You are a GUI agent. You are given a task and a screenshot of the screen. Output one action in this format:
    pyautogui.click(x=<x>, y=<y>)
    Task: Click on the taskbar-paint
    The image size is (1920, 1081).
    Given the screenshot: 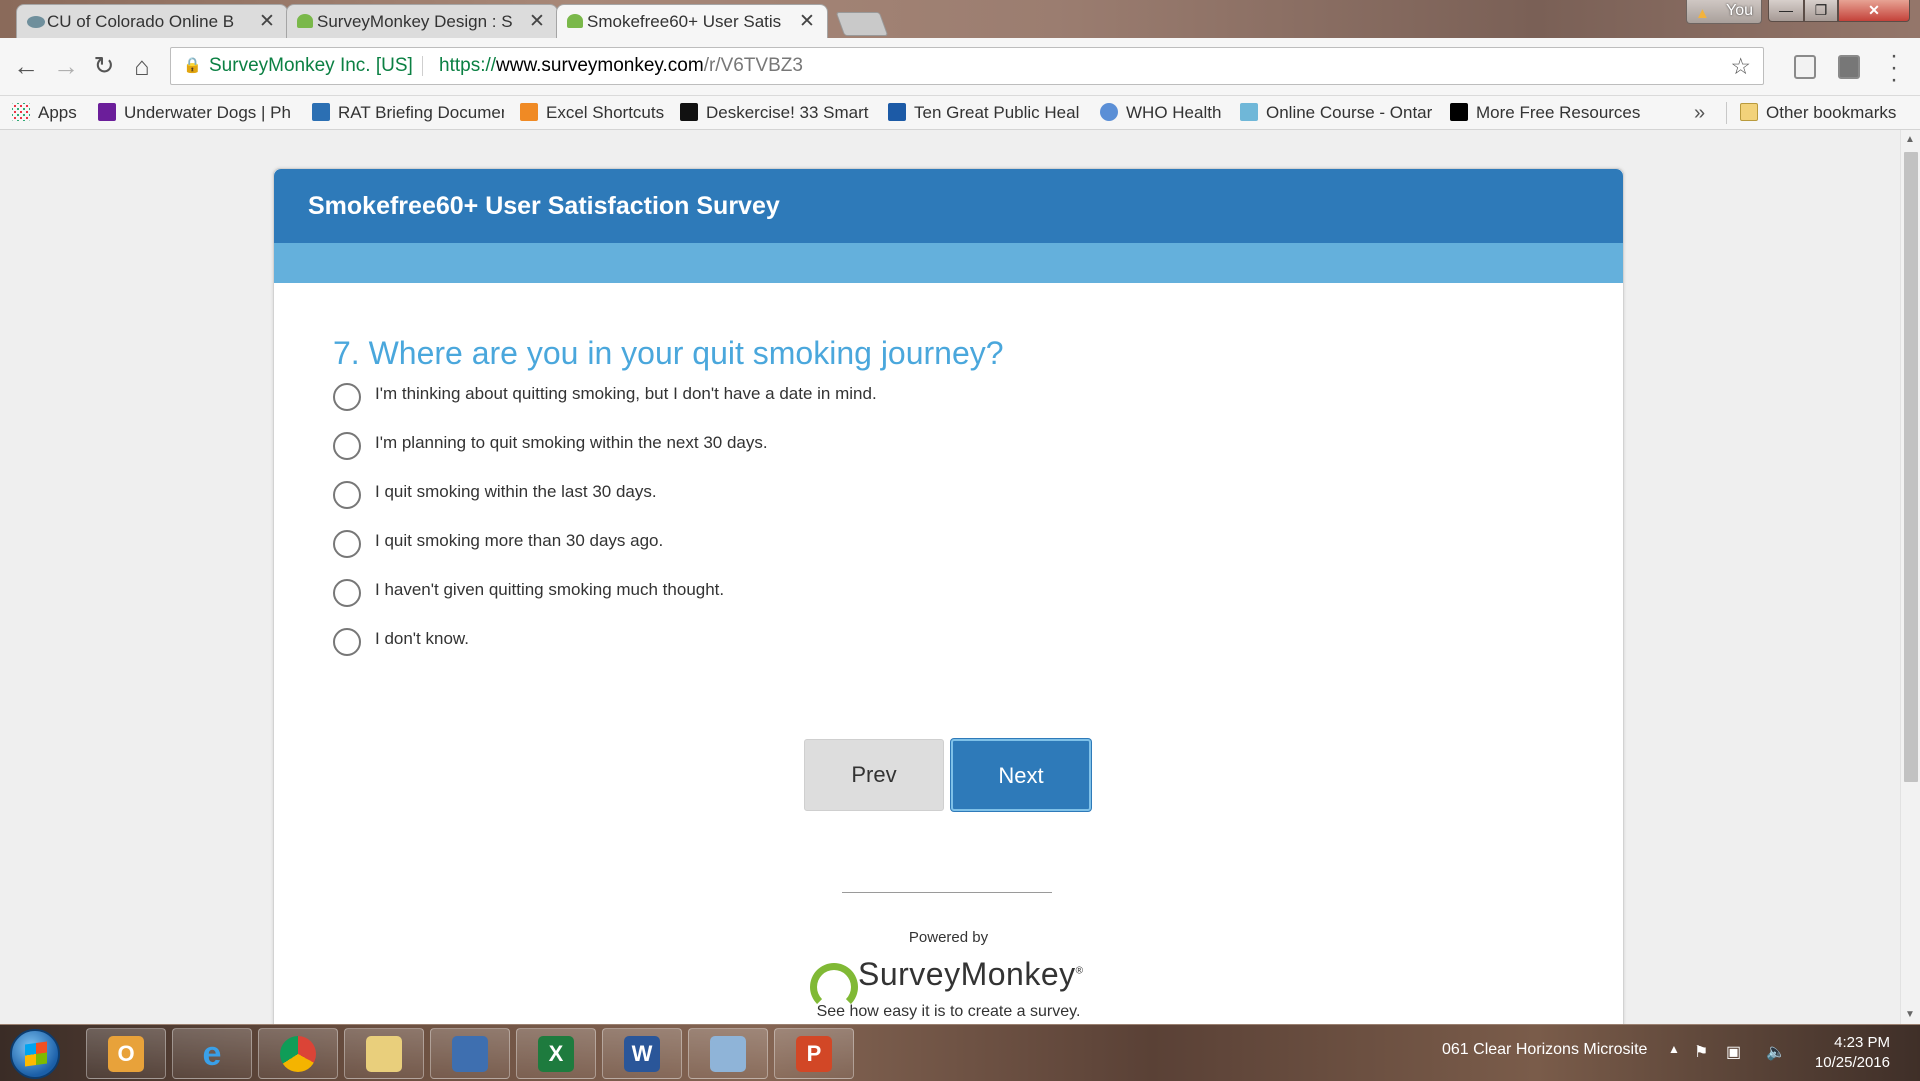 What is the action you would take?
    pyautogui.click(x=728, y=1053)
    